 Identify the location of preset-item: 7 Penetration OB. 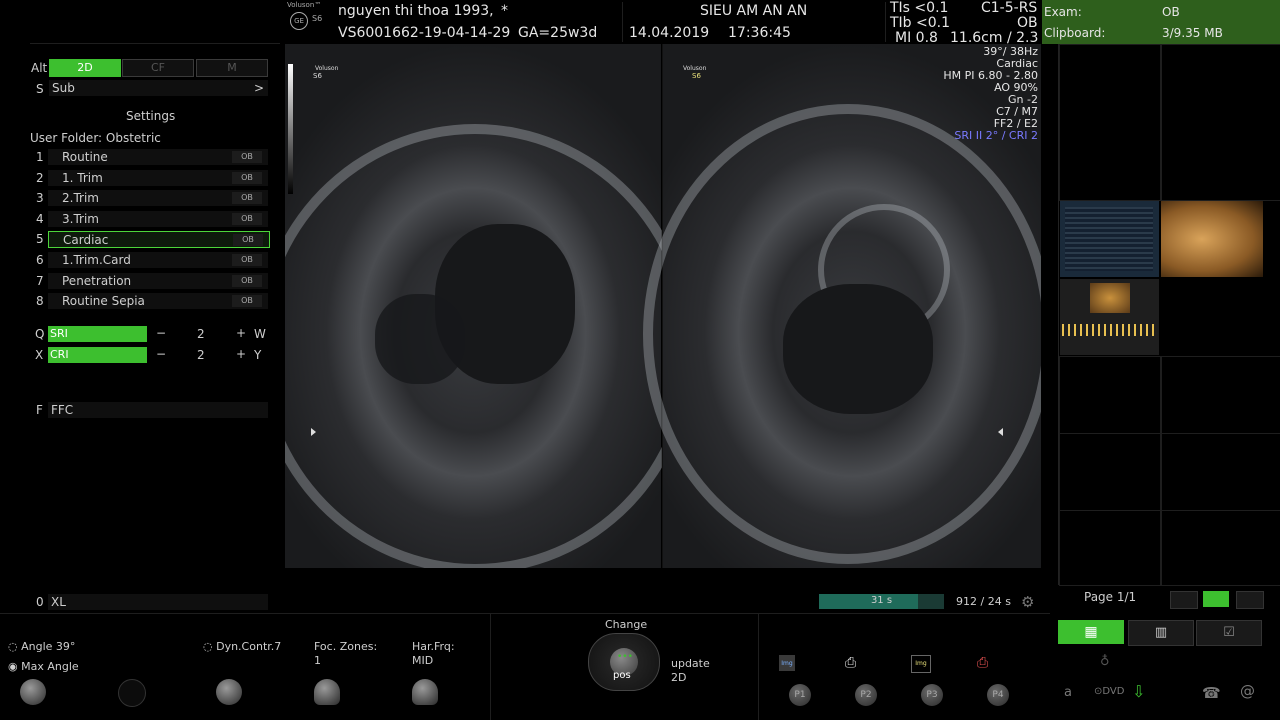
(149, 282).